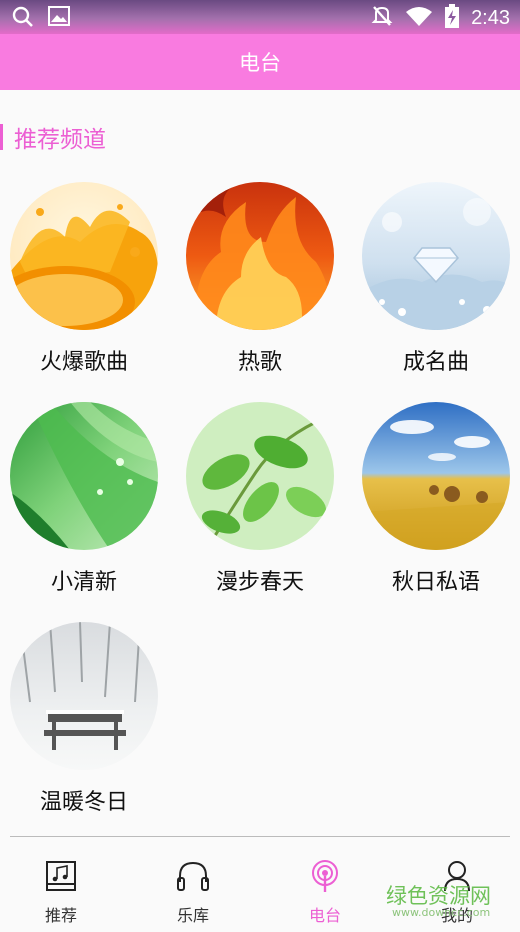 This screenshot has height=932, width=520. I want to click on spring-leaves-image, so click(260, 476).